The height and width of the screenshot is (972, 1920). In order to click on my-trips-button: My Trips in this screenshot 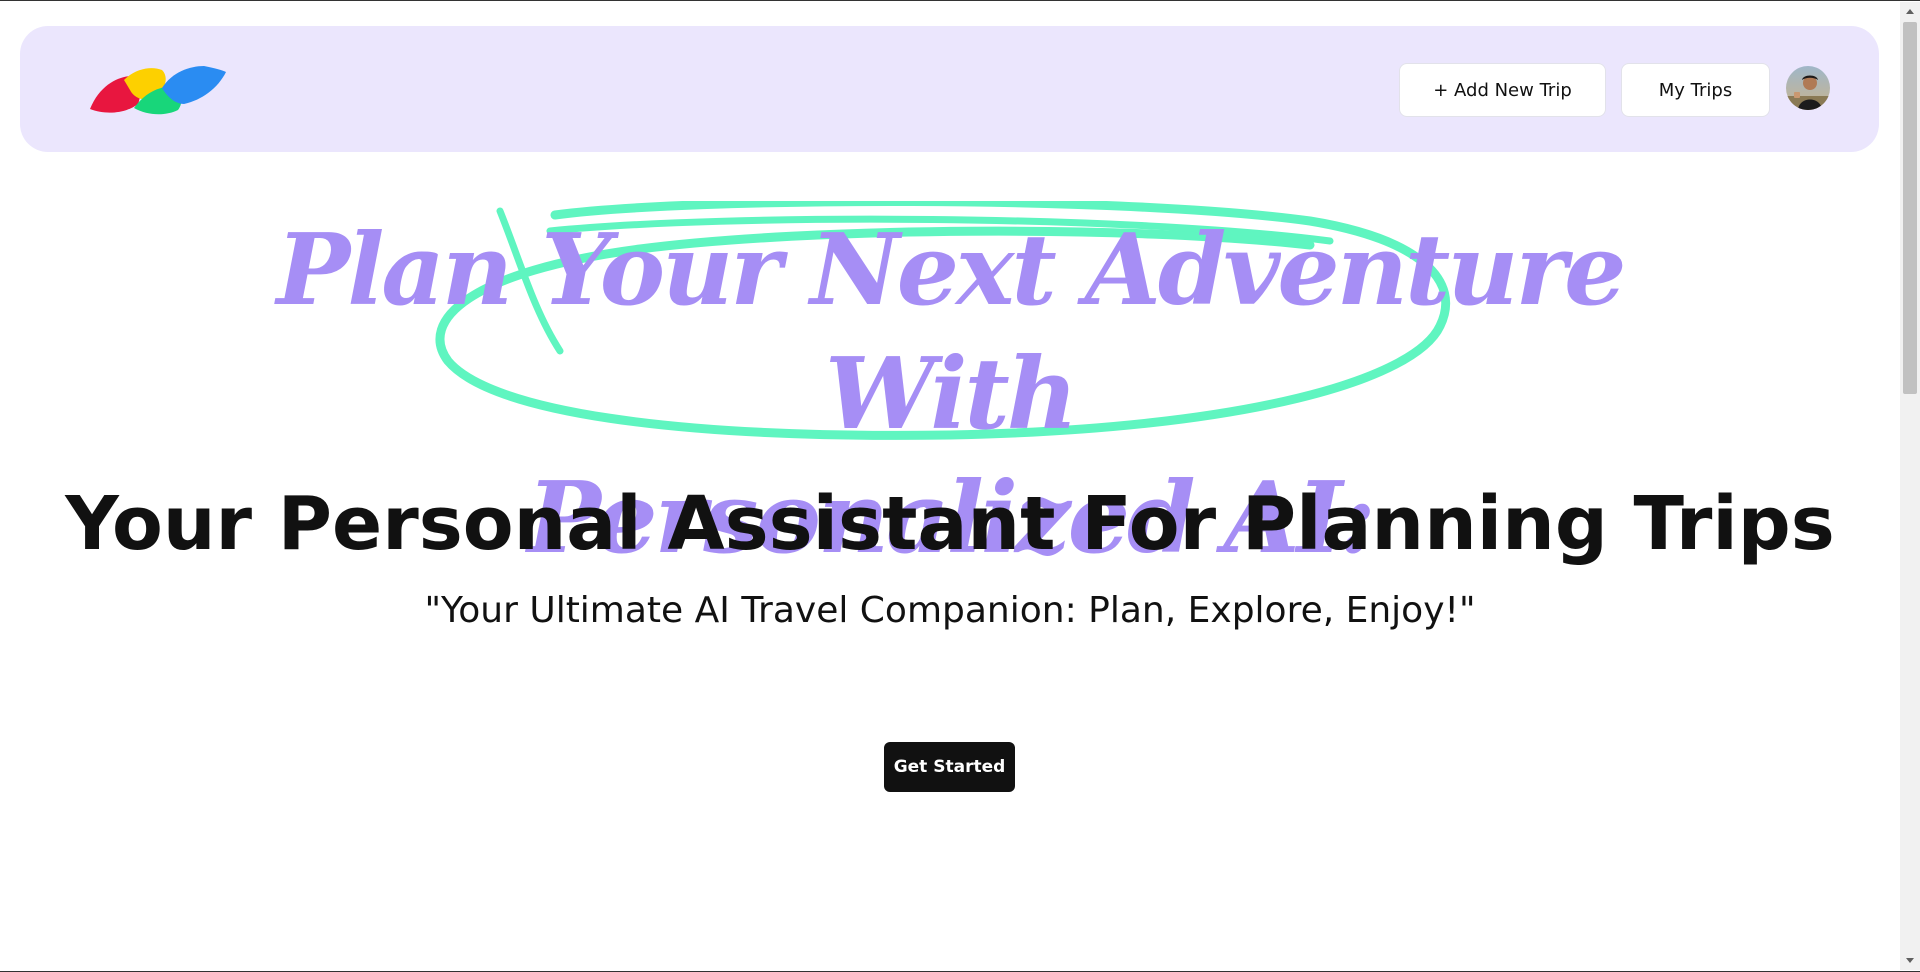, I will do `click(1695, 90)`.